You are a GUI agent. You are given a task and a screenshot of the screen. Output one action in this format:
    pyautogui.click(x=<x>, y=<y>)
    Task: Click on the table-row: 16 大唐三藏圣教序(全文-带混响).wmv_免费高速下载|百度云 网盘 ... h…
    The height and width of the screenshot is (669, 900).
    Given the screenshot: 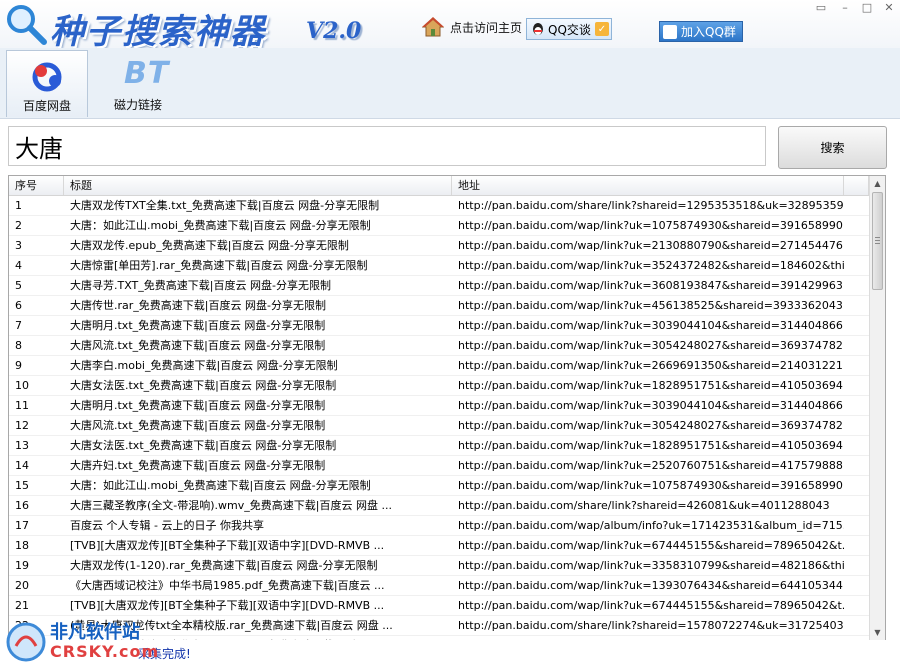 What is the action you would take?
    pyautogui.click(x=439, y=506)
    